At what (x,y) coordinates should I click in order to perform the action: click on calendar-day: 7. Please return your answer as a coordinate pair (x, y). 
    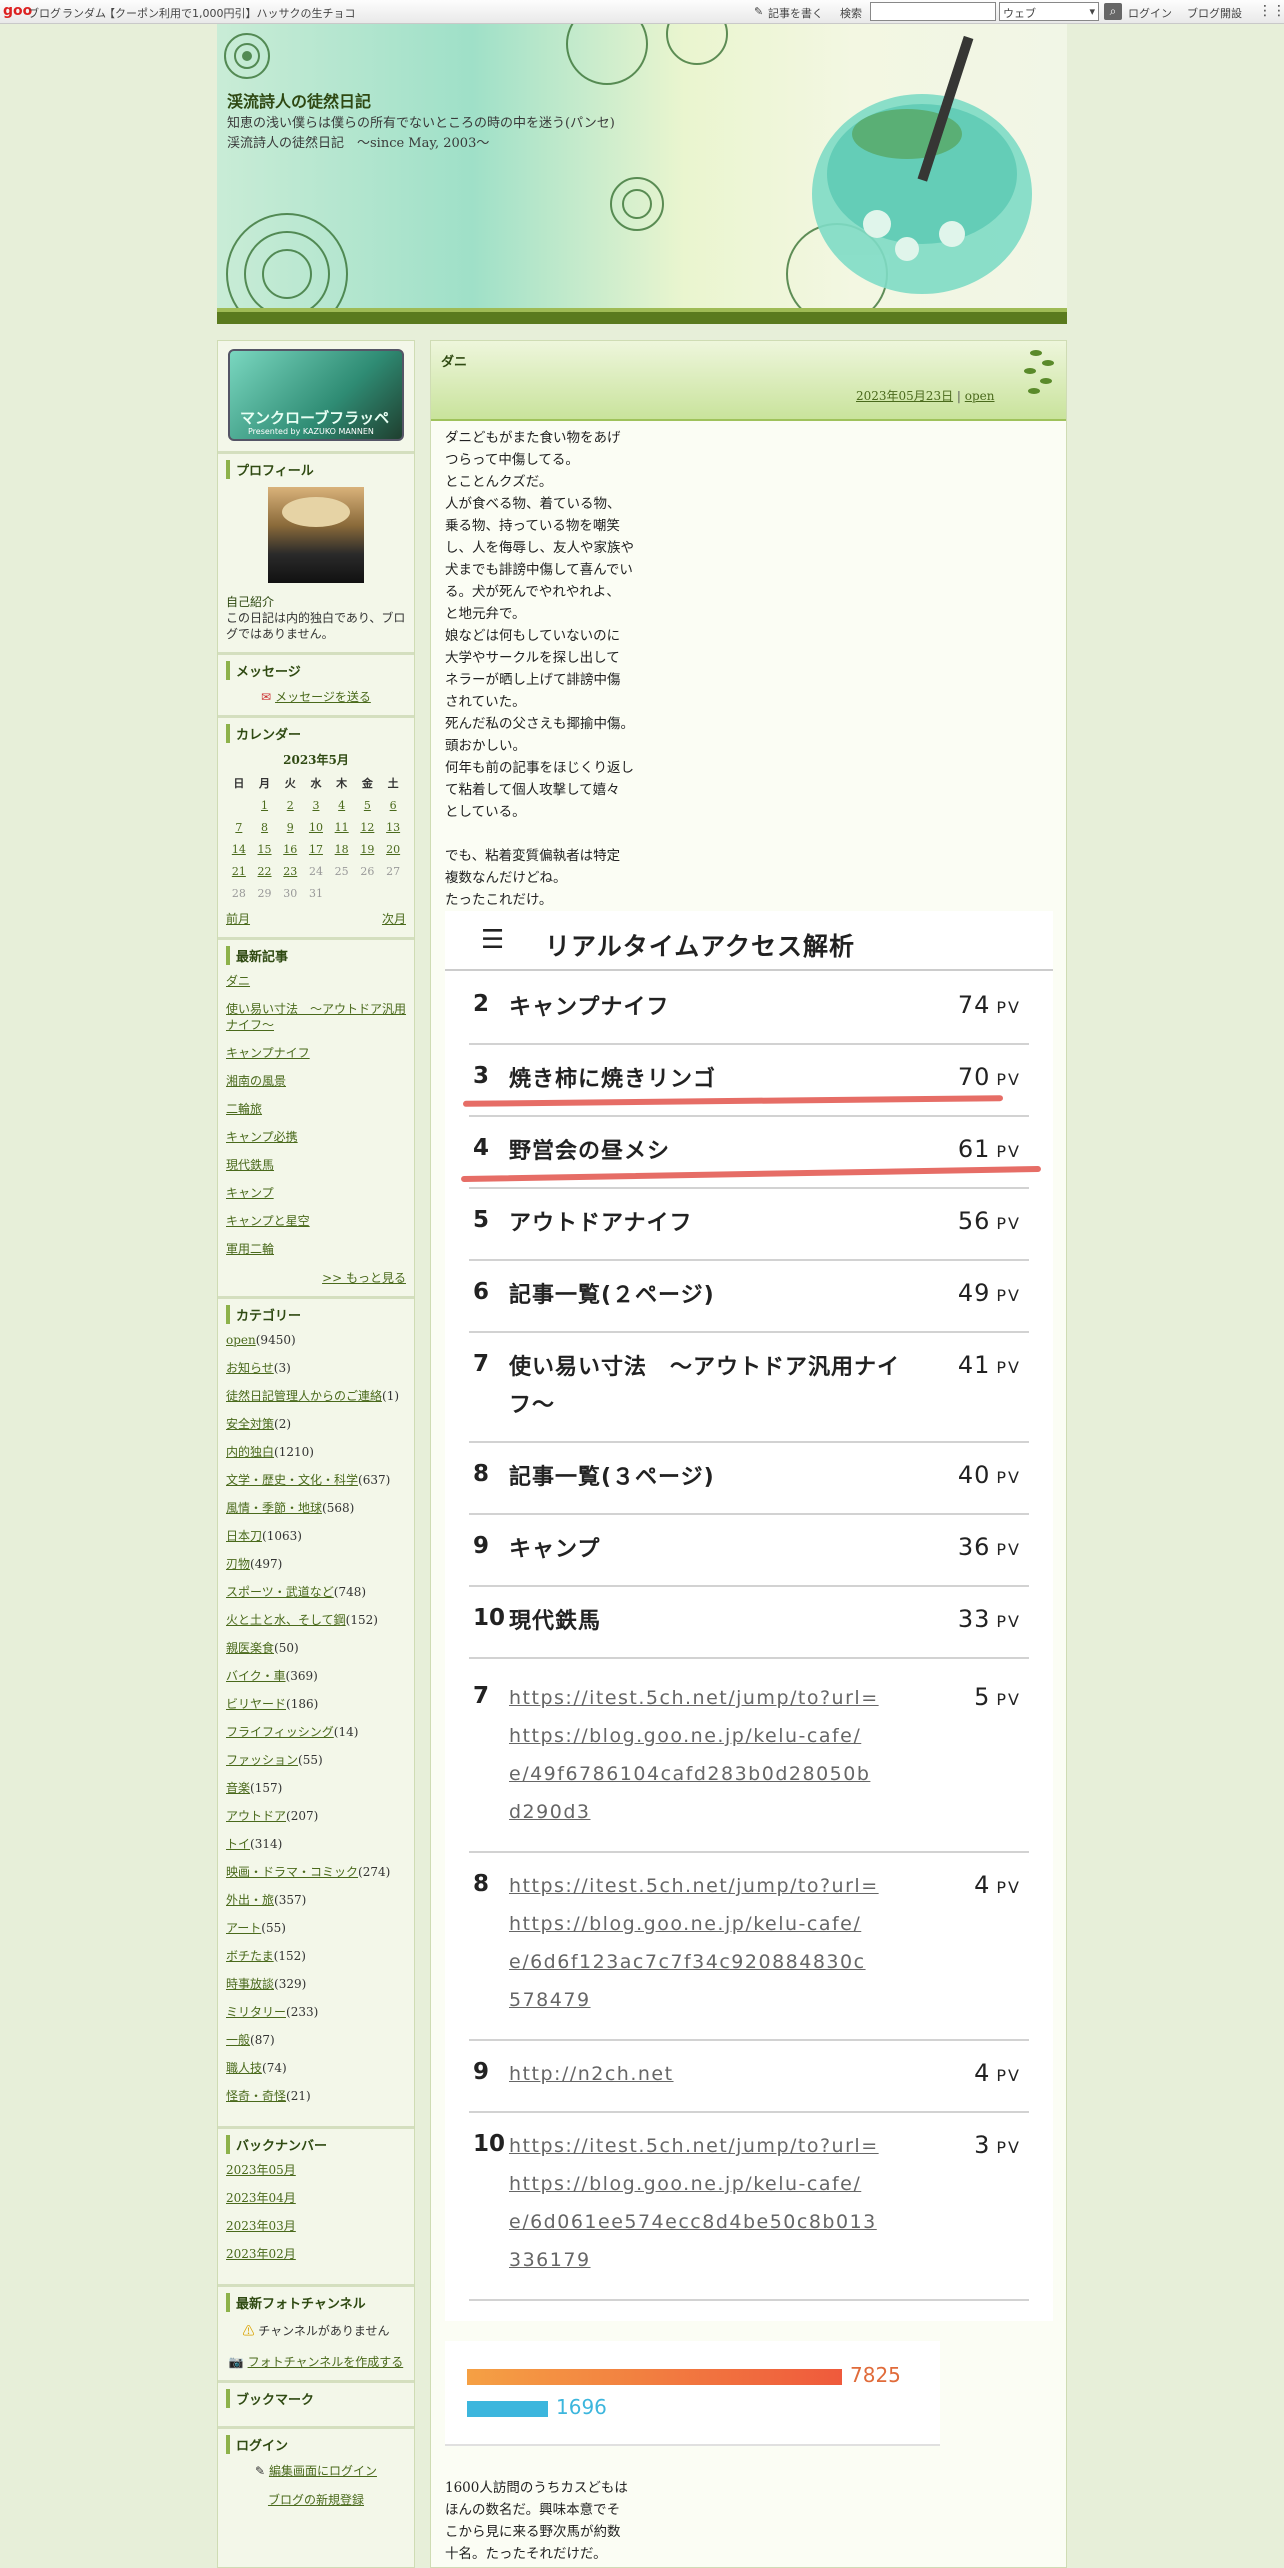
    Looking at the image, I should click on (239, 827).